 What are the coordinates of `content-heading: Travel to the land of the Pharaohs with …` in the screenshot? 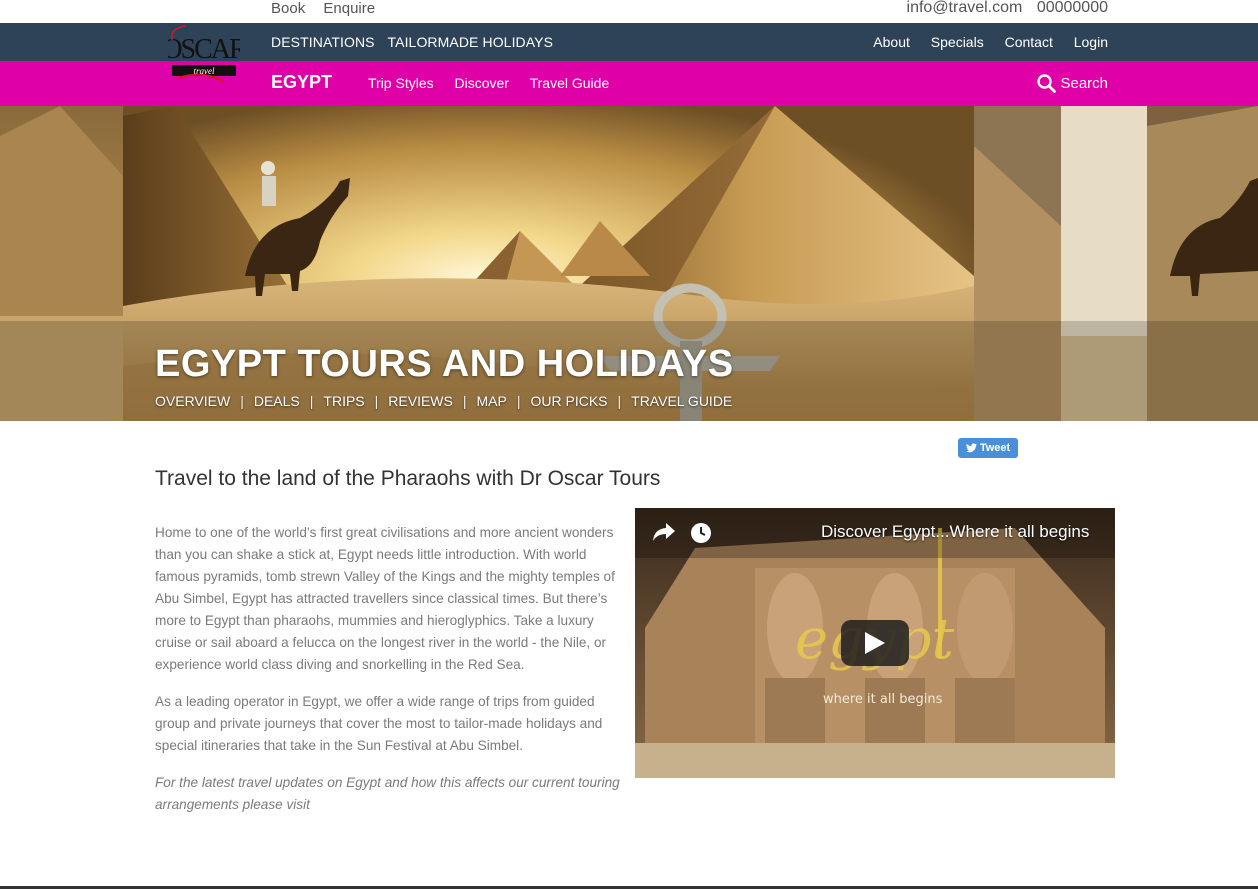 It's located at (408, 478).